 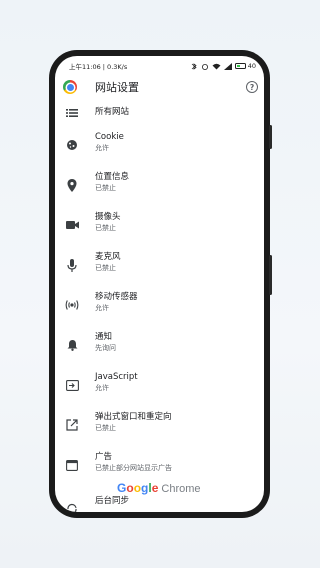 I want to click on setting-status: 已禁止部分网站显示广告, so click(x=133, y=468).